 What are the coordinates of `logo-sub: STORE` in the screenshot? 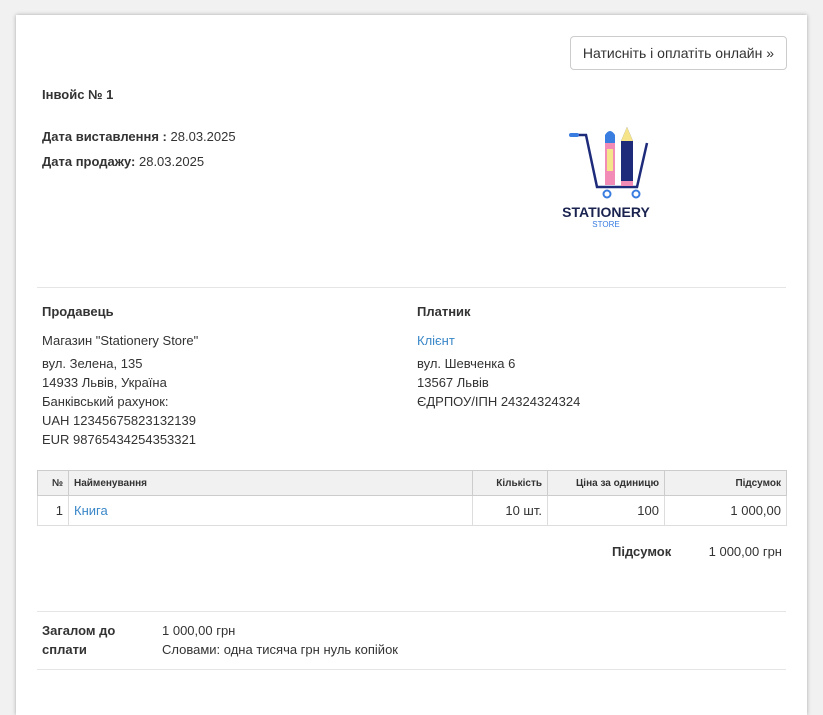 It's located at (606, 224).